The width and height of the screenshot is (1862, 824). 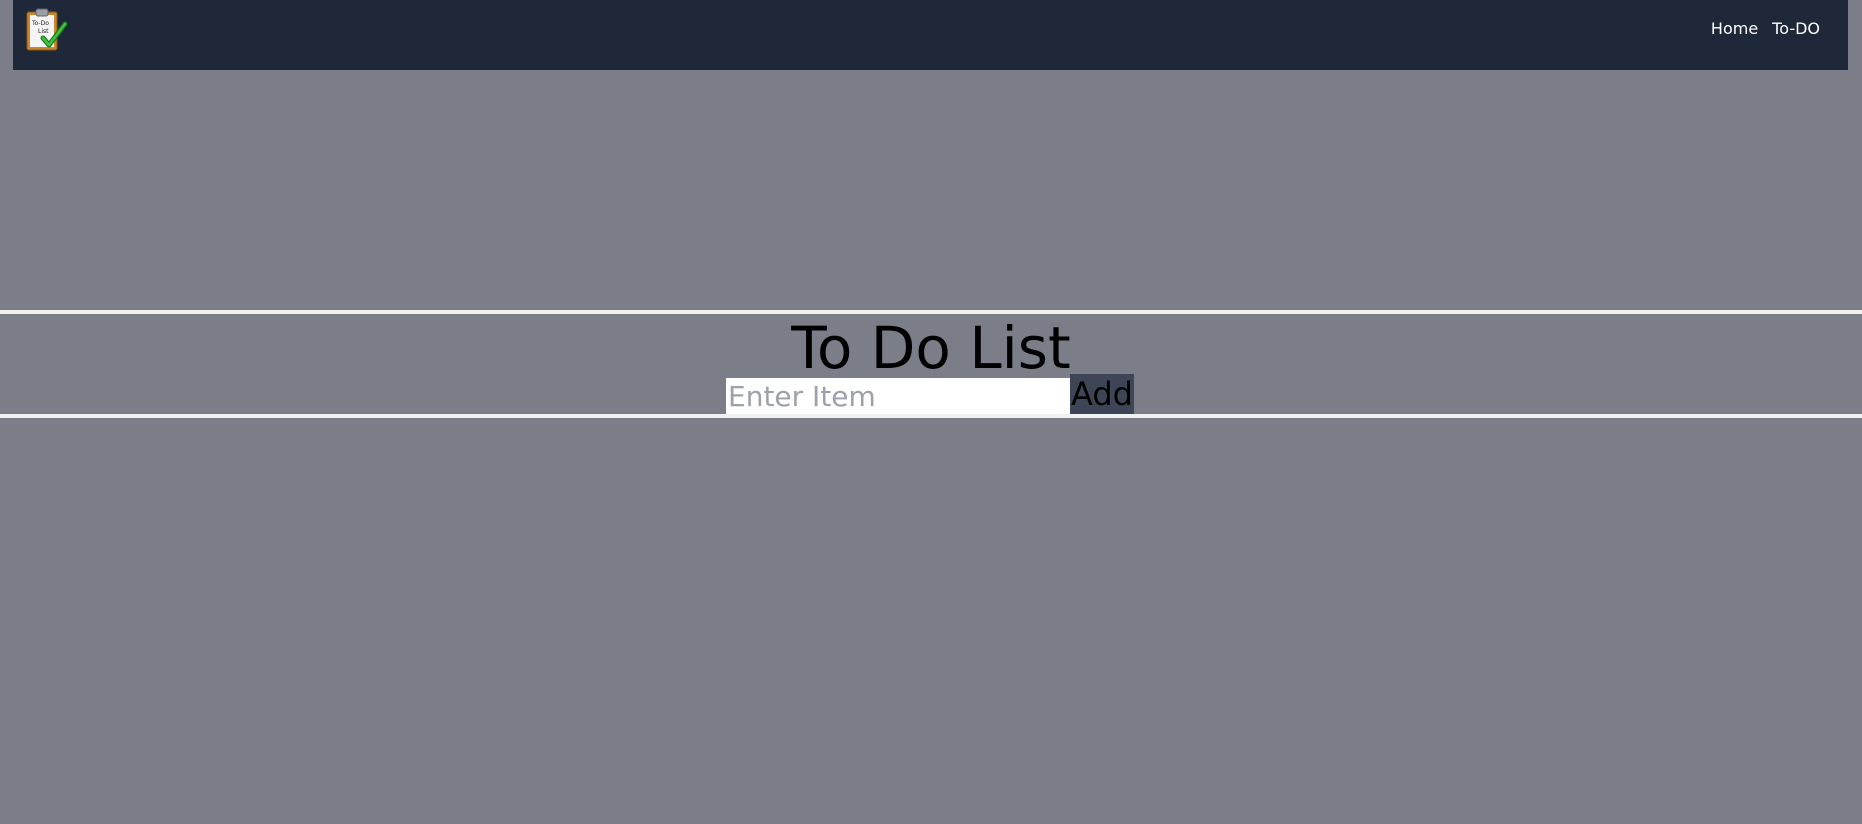 I want to click on svg-text: List, so click(x=43, y=31).